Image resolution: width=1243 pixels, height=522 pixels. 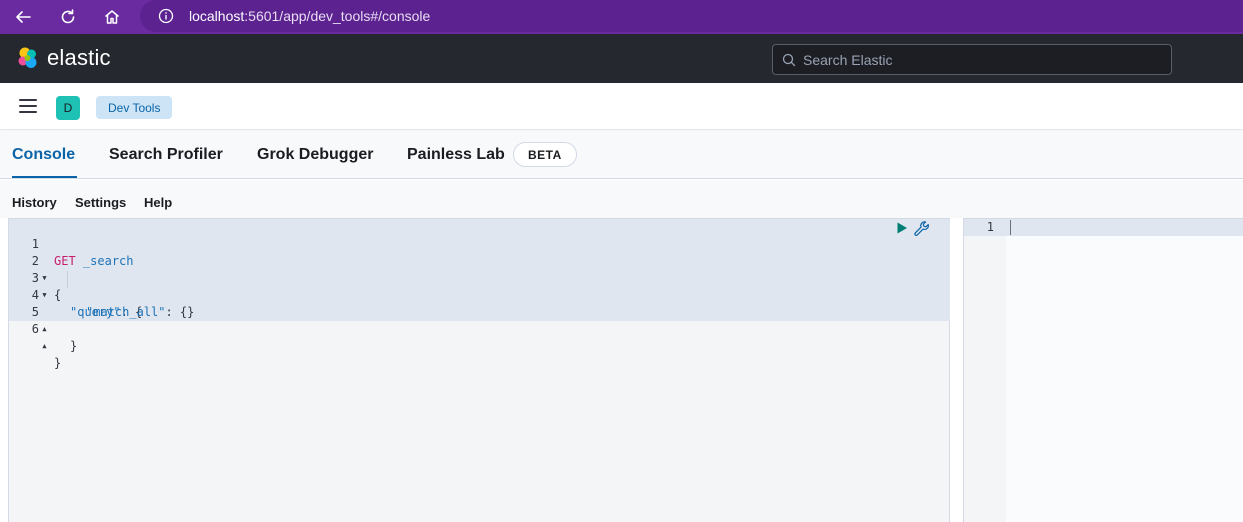 What do you see at coordinates (789, 60) in the screenshot?
I see `search-icon` at bounding box center [789, 60].